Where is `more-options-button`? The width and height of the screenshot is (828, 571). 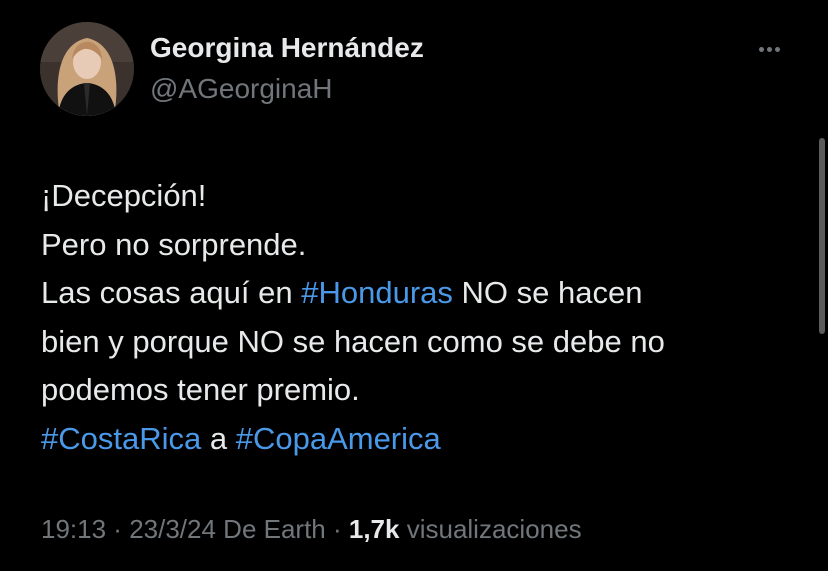
more-options-button is located at coordinates (769, 49).